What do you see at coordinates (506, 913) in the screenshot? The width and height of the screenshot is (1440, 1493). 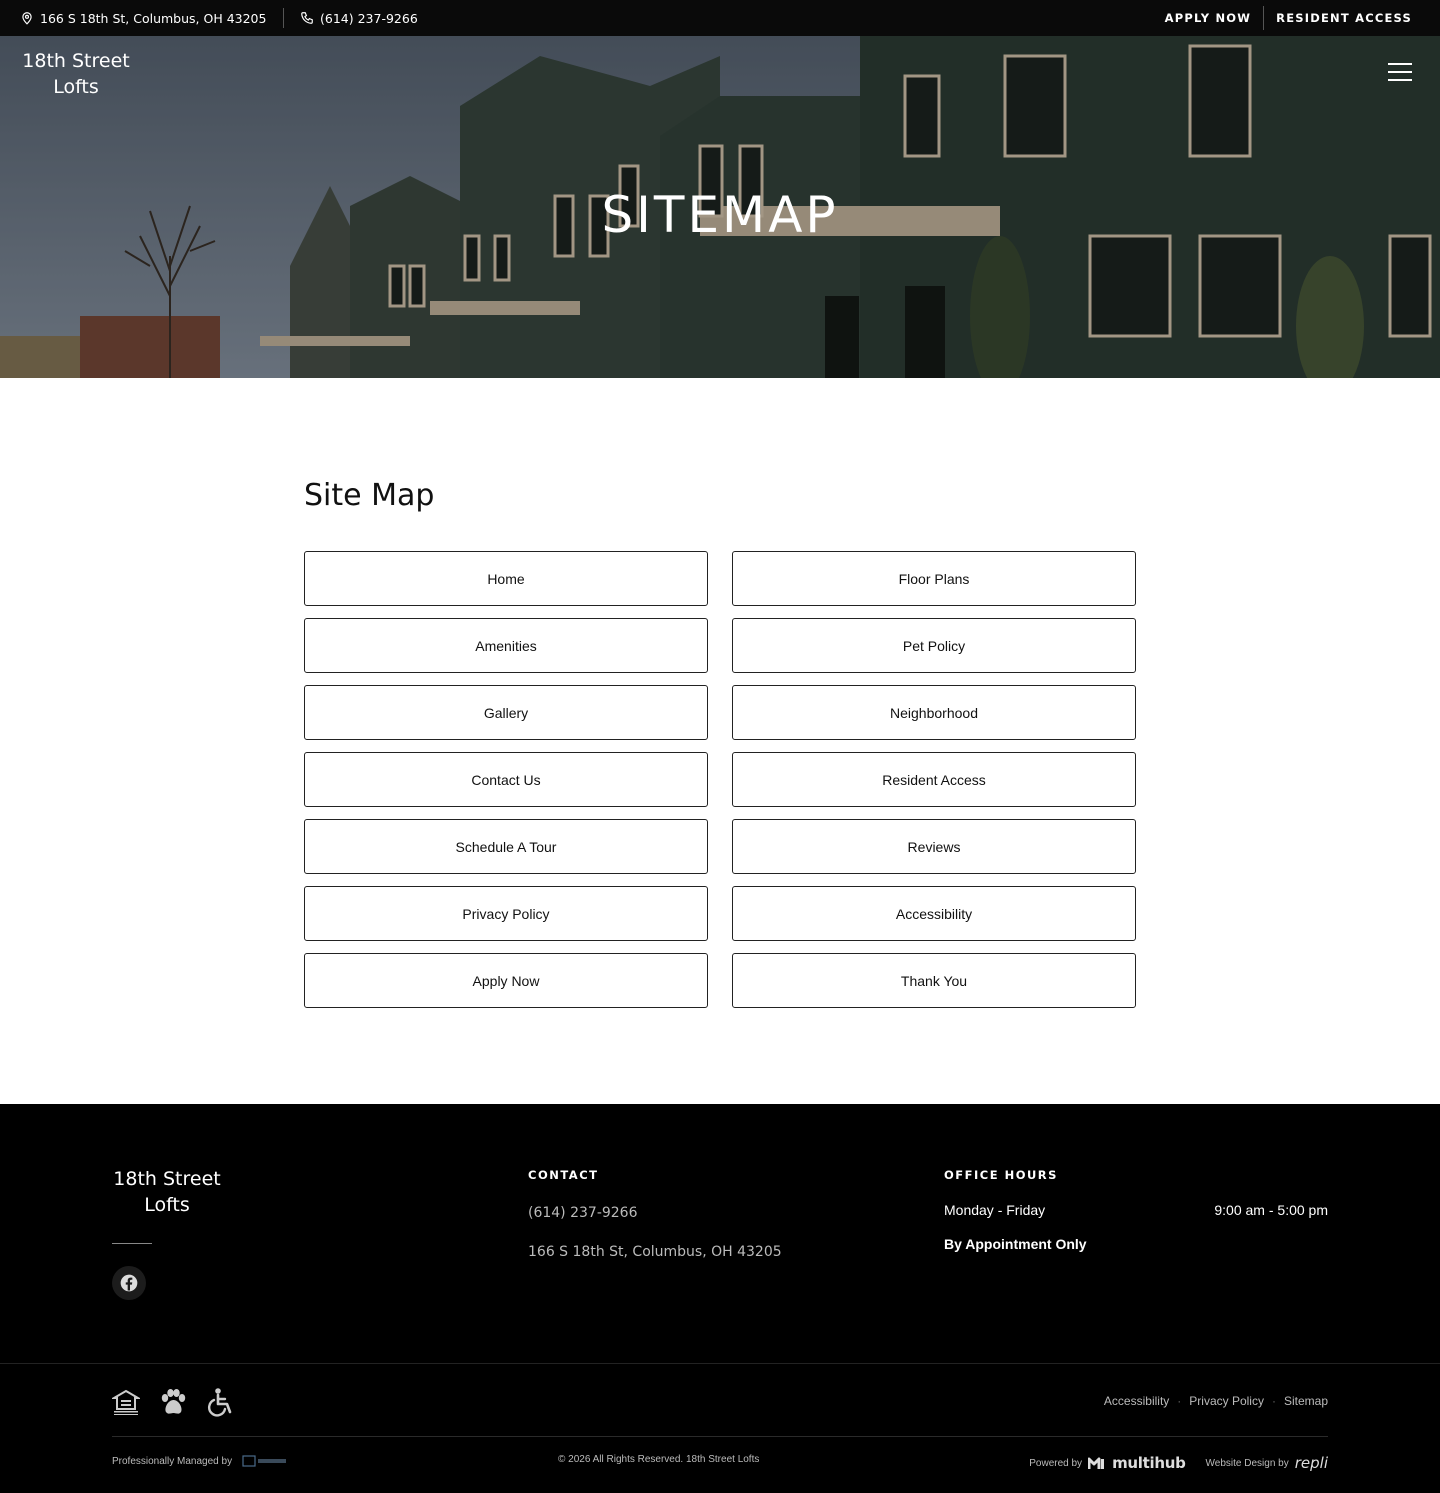 I see `sitemap-link-privacy-policy: Privacy Policy` at bounding box center [506, 913].